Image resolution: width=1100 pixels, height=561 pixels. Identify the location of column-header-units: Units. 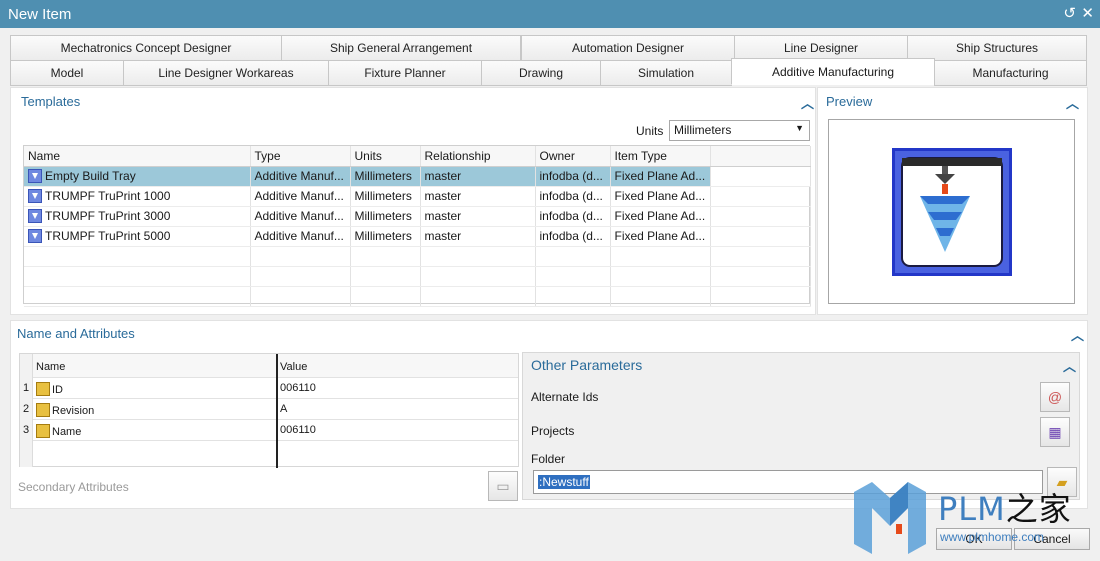
(385, 156).